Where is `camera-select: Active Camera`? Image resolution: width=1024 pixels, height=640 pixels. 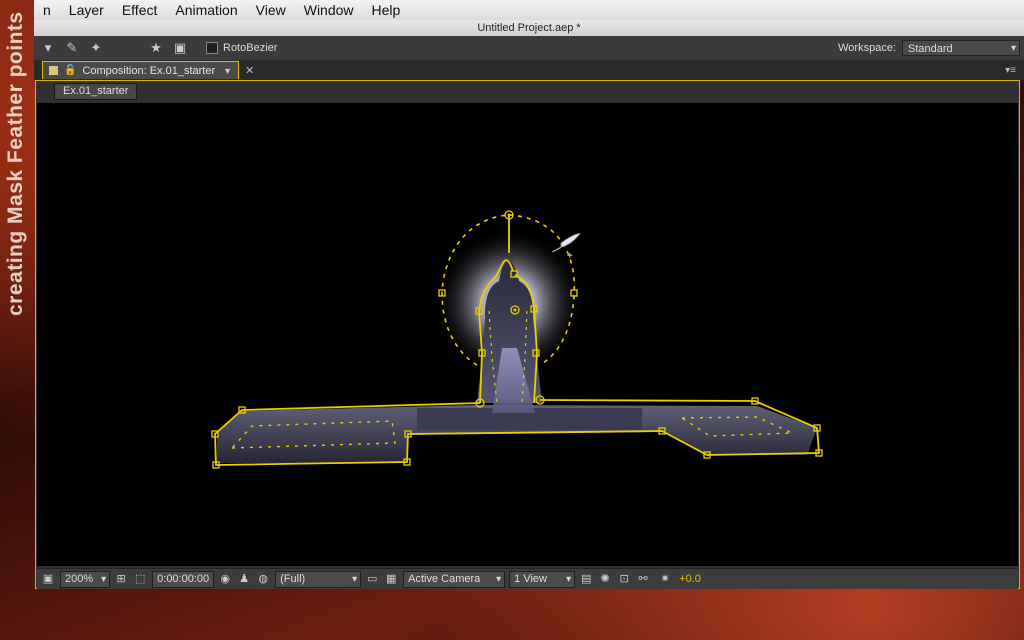 camera-select: Active Camera is located at coordinates (454, 579).